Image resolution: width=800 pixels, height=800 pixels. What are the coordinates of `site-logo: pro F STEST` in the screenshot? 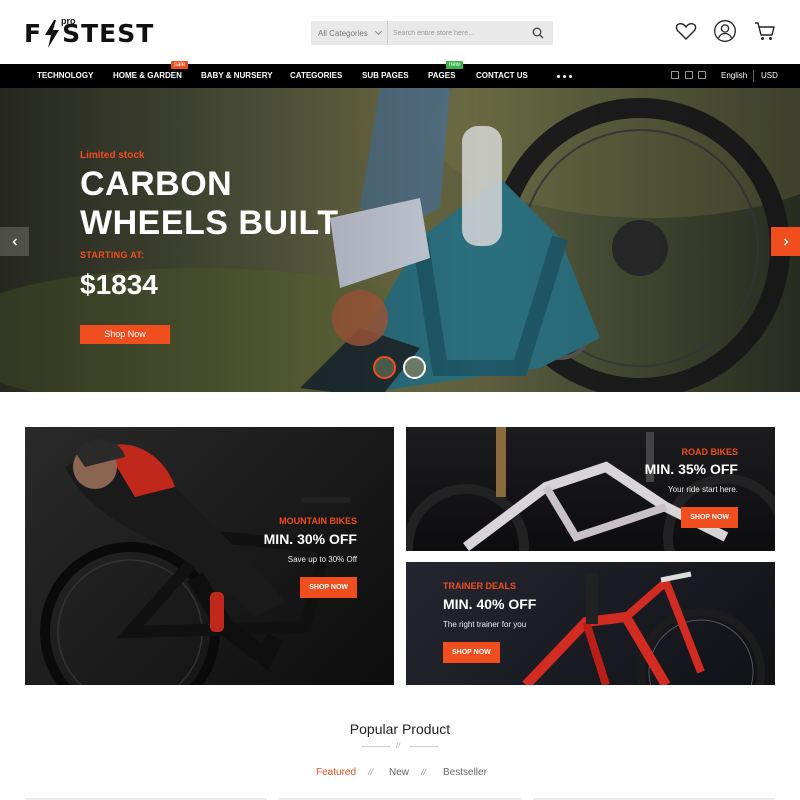 It's located at (89, 32).